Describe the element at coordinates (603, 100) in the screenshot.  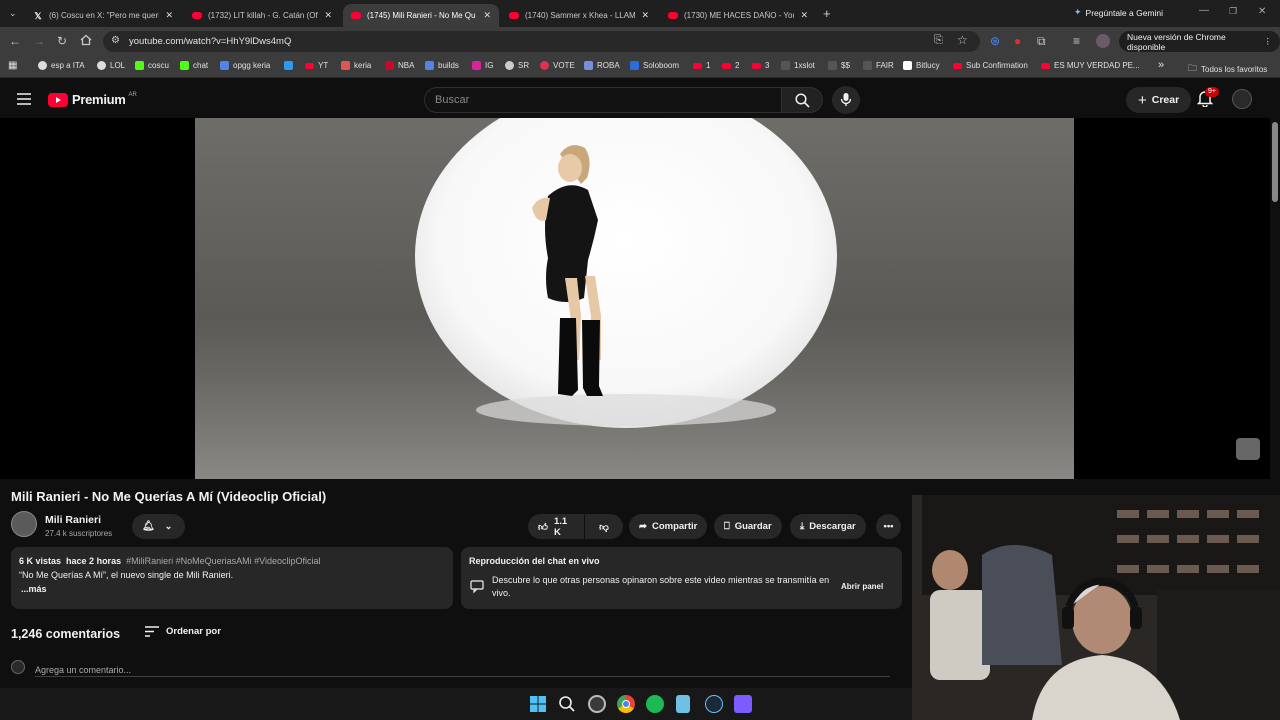
I see `search-input: Buscar` at that location.